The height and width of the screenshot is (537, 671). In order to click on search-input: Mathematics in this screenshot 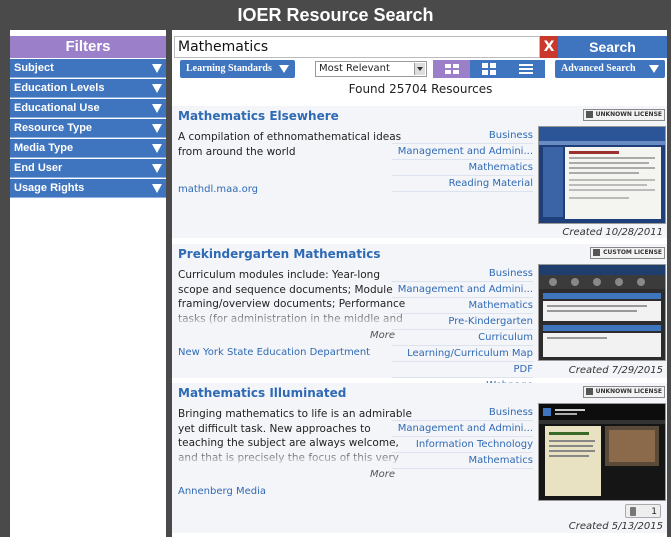, I will do `click(357, 47)`.